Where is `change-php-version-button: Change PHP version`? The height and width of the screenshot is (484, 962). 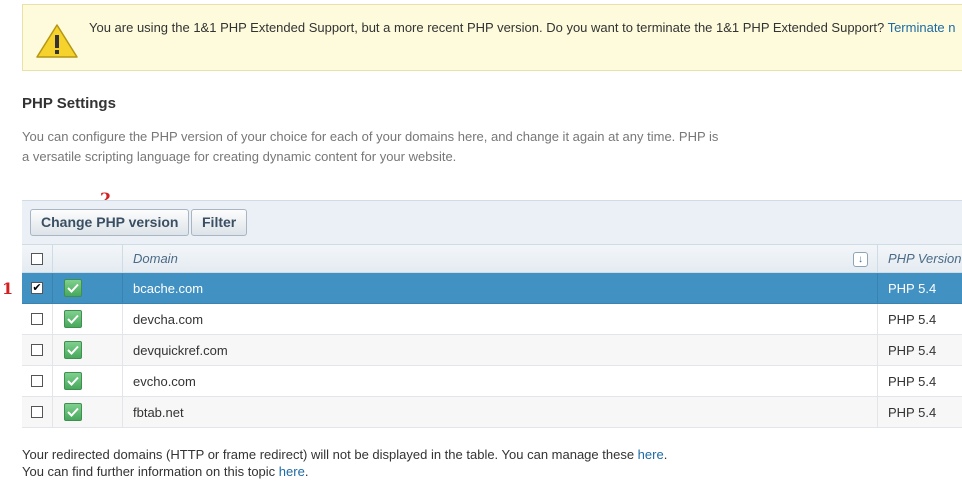 change-php-version-button: Change PHP version is located at coordinates (110, 222).